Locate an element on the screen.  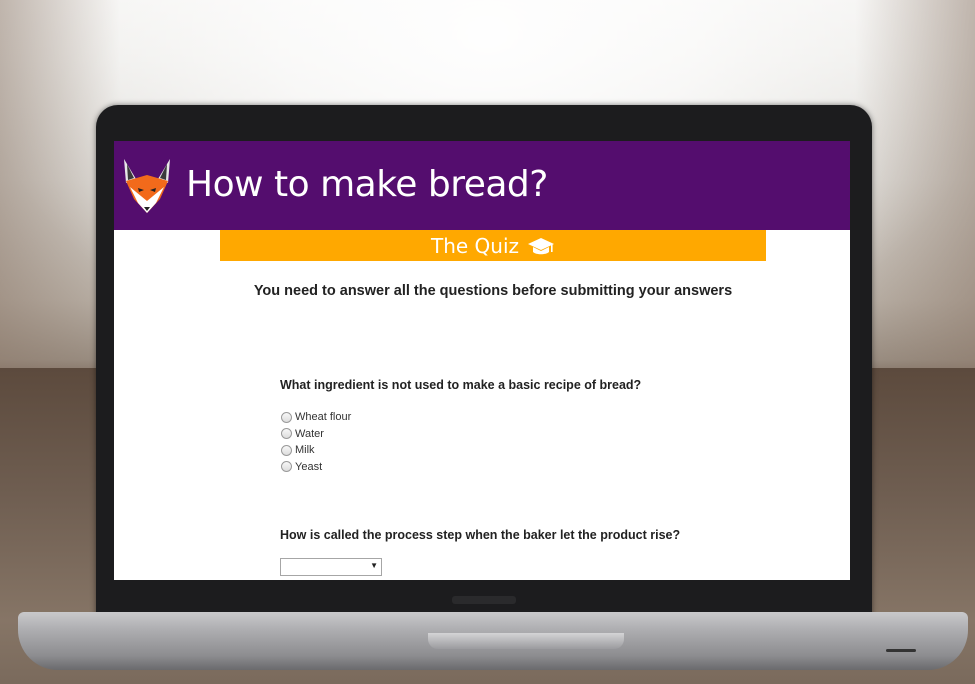
question-1-options: Wheat flour Water Milk Yeast is located at coordinates (316, 442).